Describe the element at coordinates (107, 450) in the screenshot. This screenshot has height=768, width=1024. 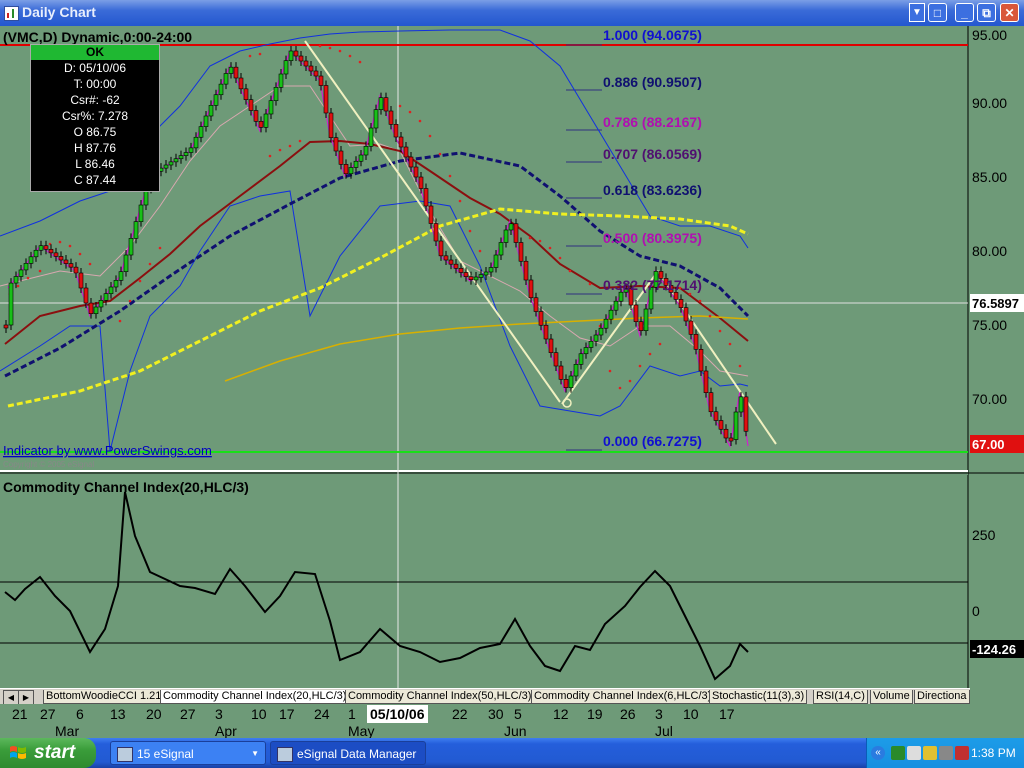
I see `indicator-credit-link: Indicator by www.PowerSwings.com` at that location.